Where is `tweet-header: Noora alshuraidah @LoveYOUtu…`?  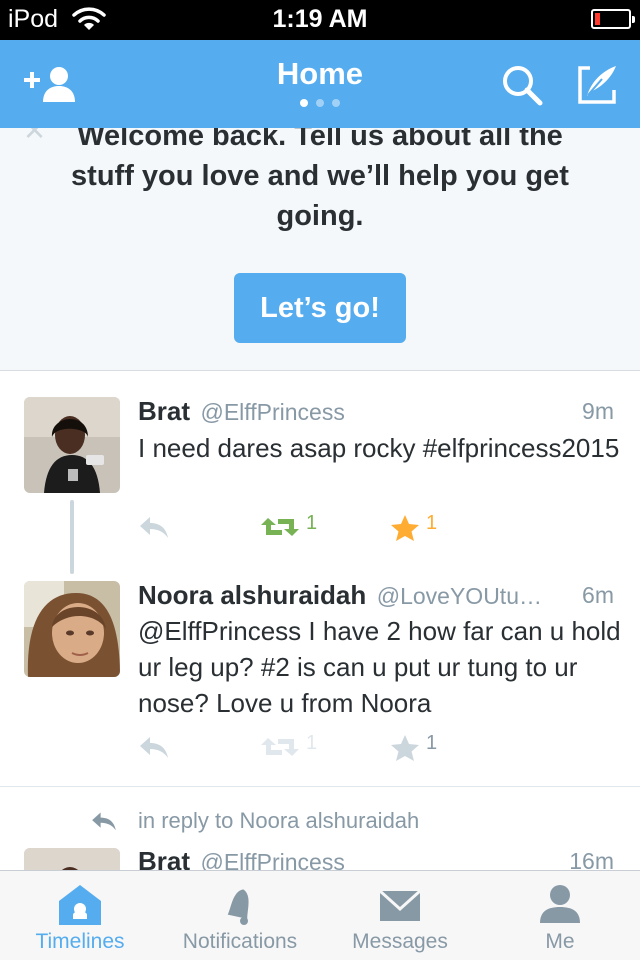
tweet-header: Noora alshuraidah @LoveYOUtu… is located at coordinates (349, 595).